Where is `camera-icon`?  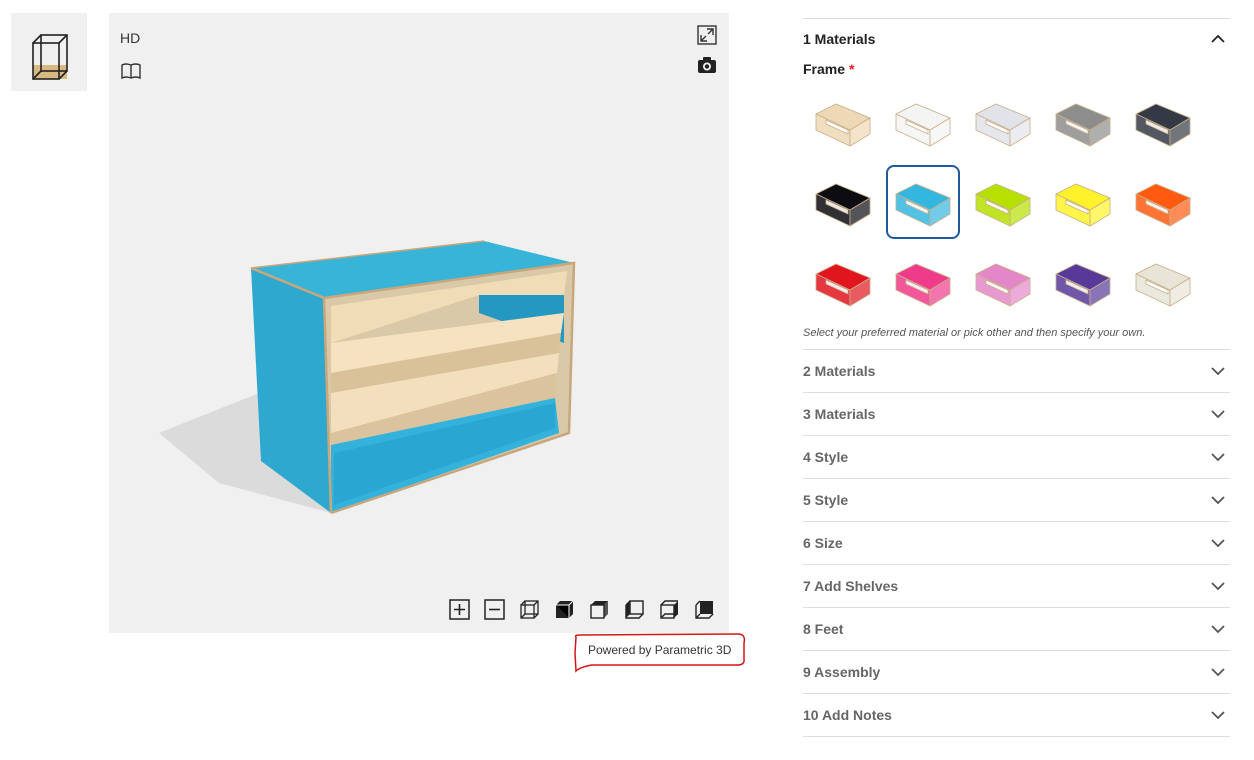 camera-icon is located at coordinates (707, 65).